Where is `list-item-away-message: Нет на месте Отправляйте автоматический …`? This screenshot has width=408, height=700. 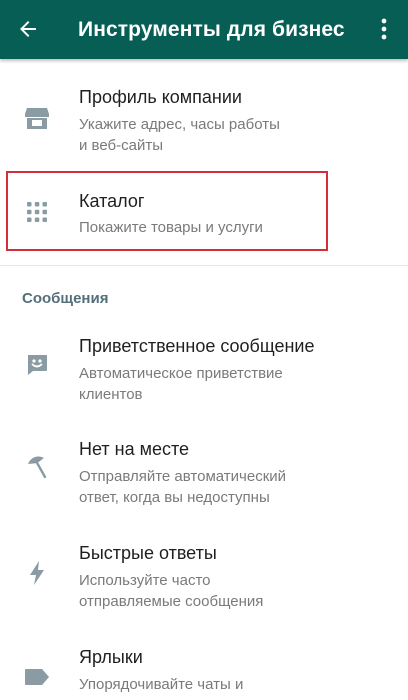
list-item-away-message: Нет на месте Отправляйте автоматический … is located at coordinates (204, 475).